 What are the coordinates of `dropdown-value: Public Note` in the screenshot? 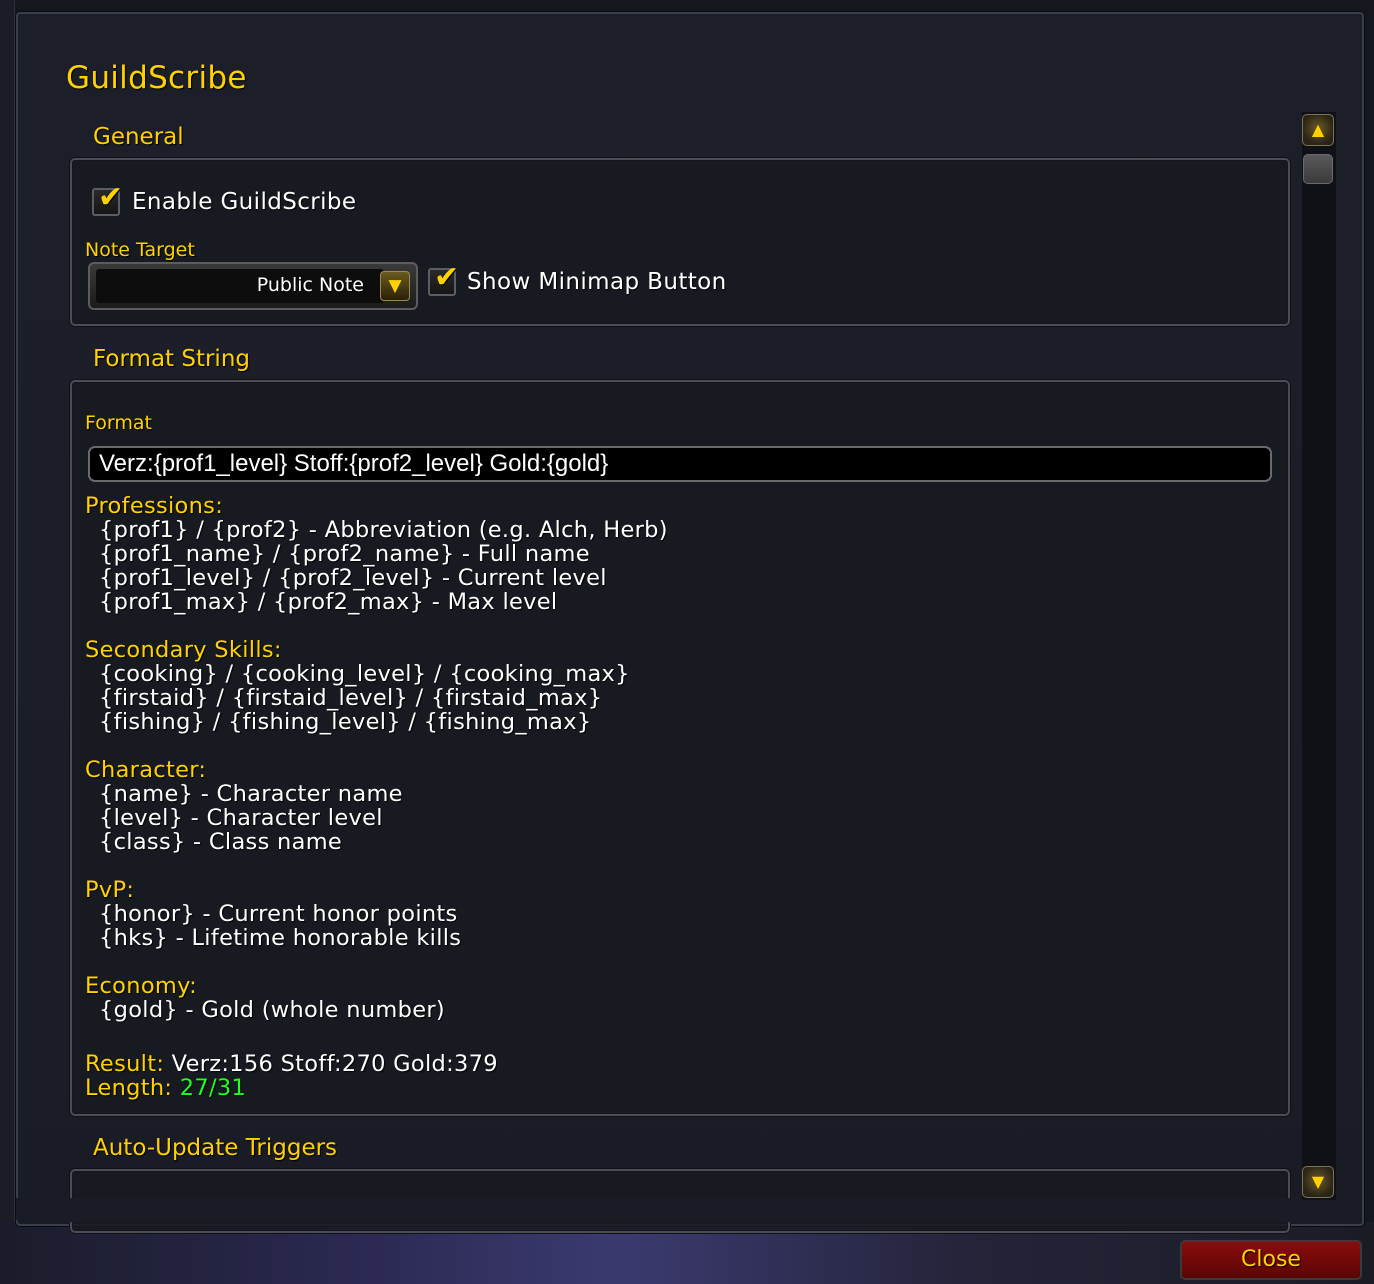 It's located at (310, 285).